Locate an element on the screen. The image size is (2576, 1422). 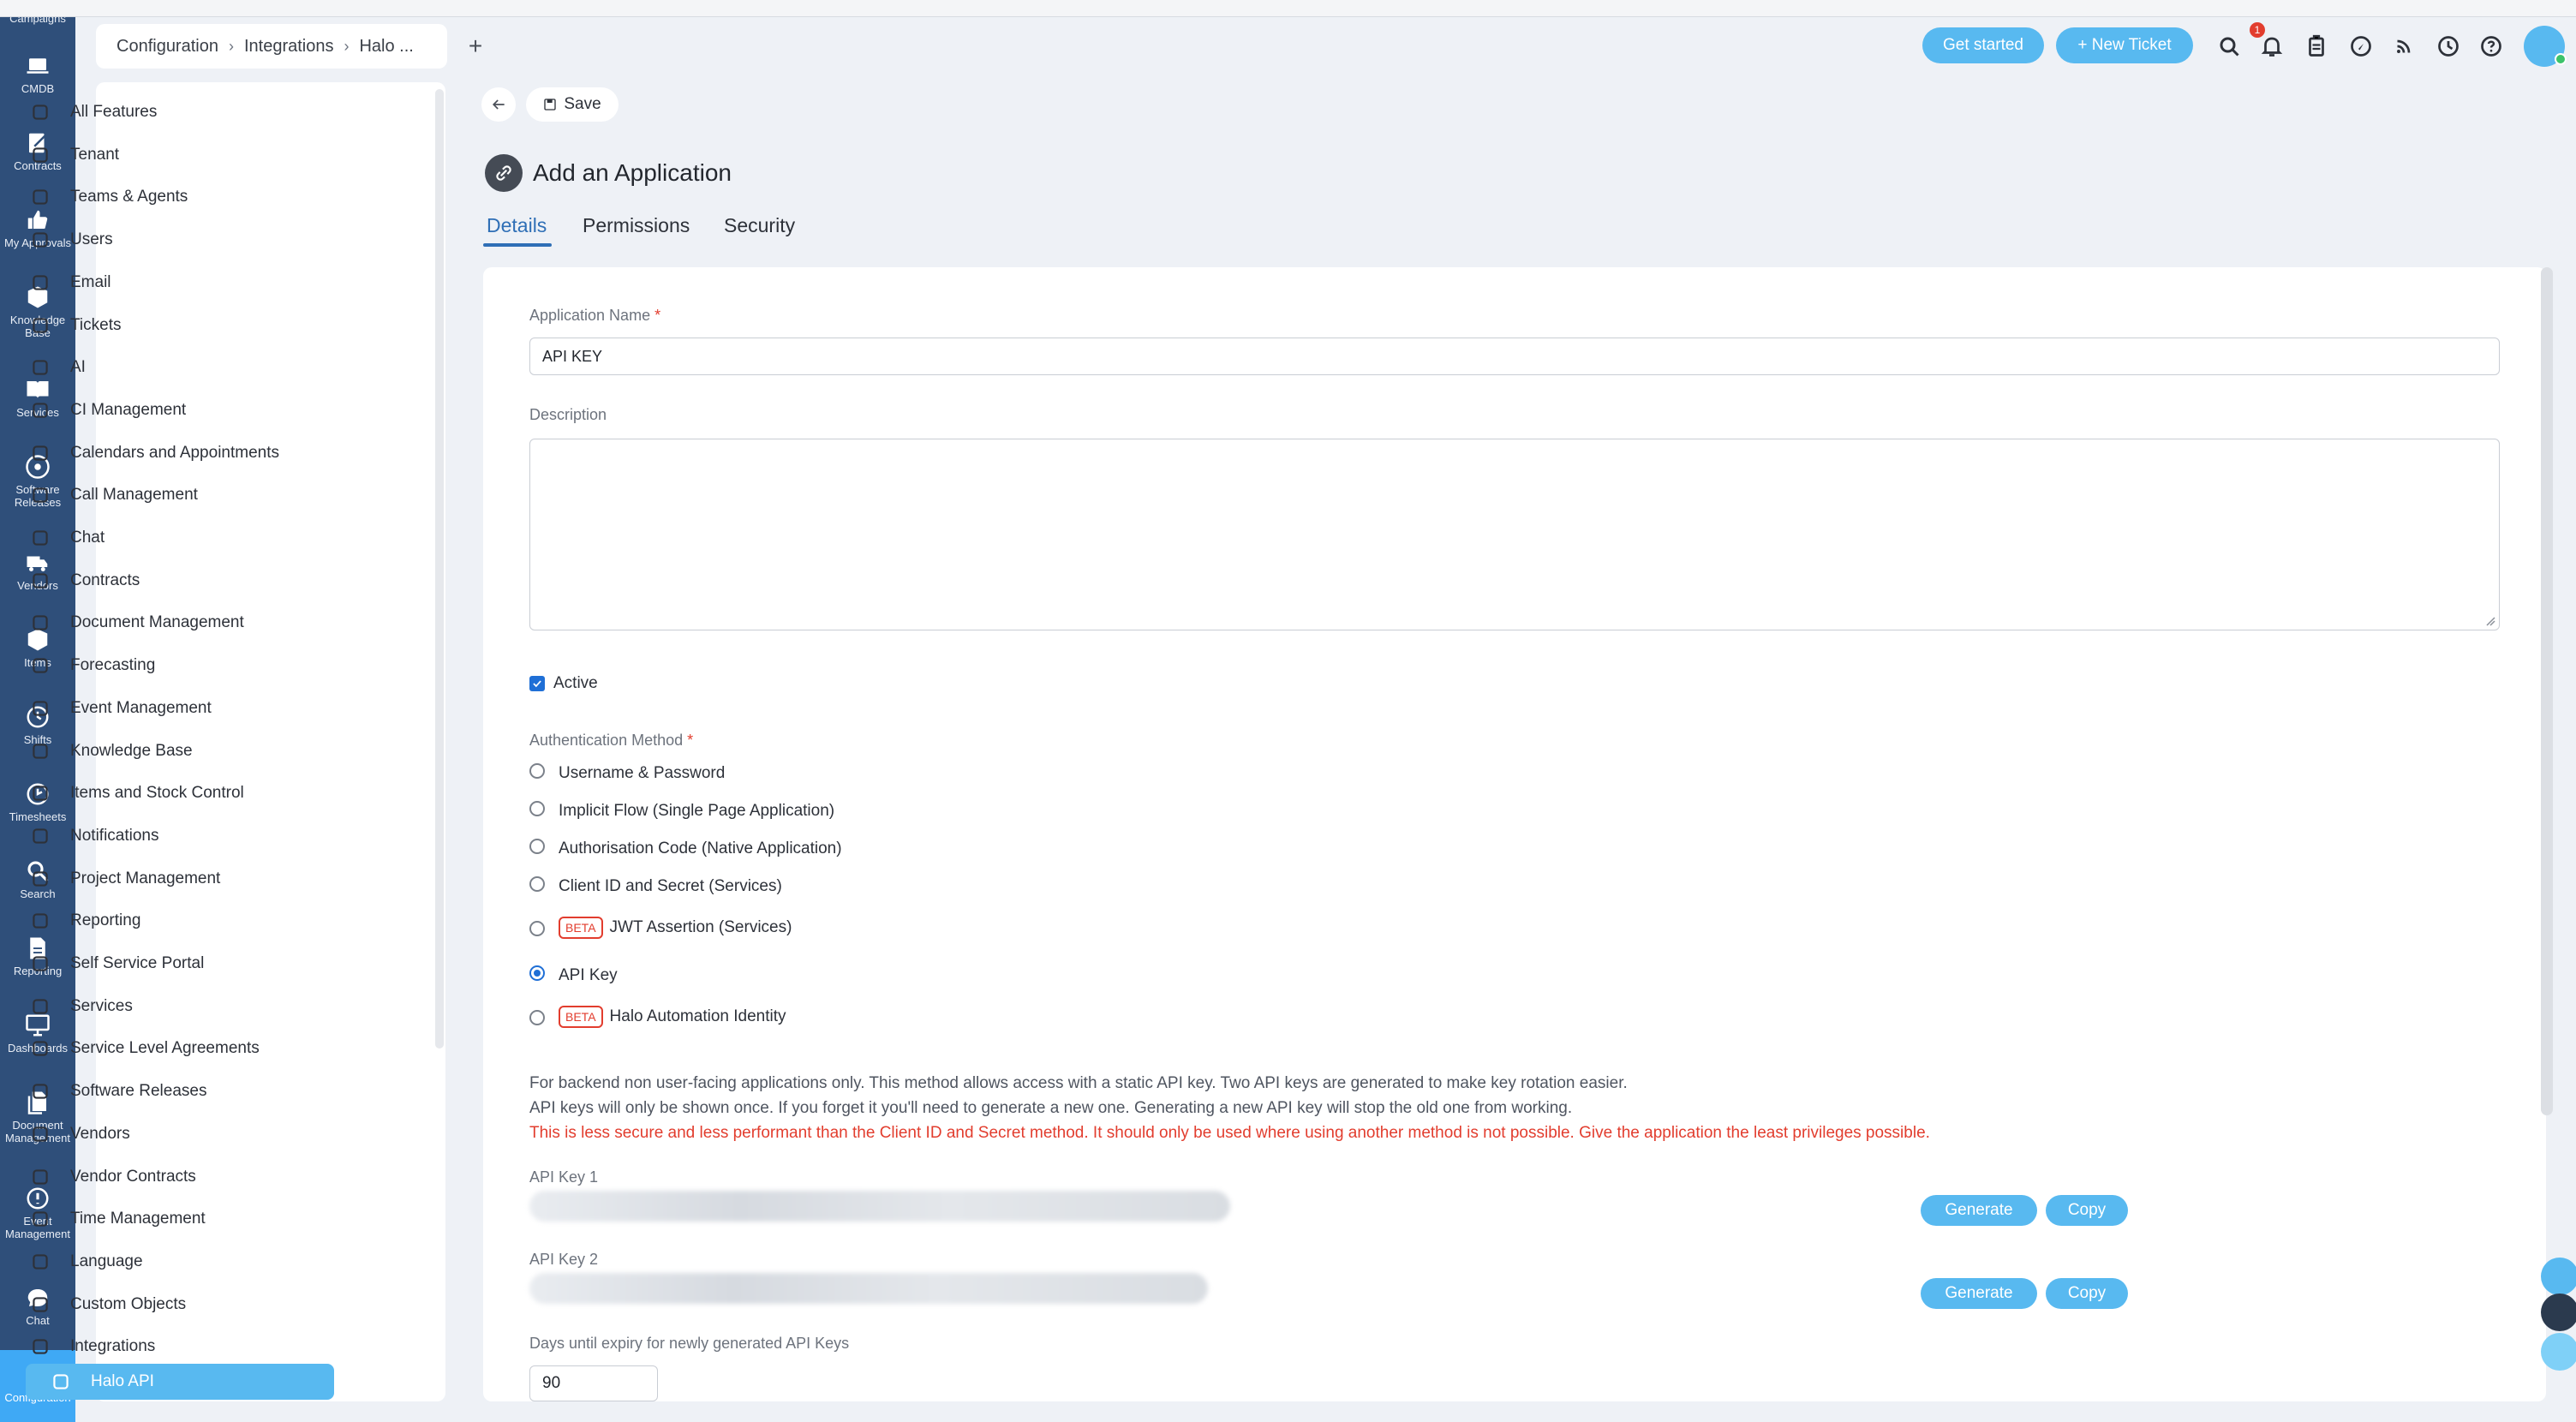
sidebar-item: Event Management is located at coordinates (179, 709).